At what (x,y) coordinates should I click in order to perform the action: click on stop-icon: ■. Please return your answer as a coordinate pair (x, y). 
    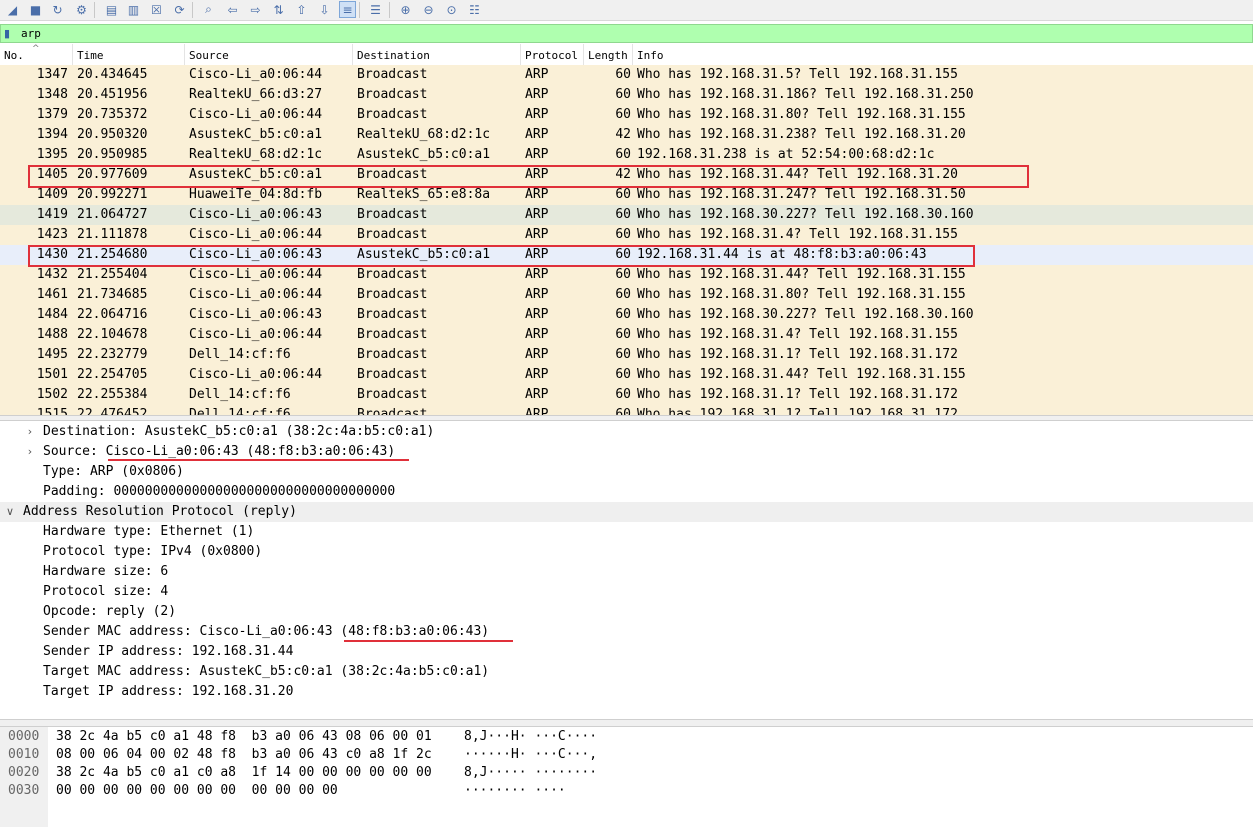
    Looking at the image, I should click on (35, 9).